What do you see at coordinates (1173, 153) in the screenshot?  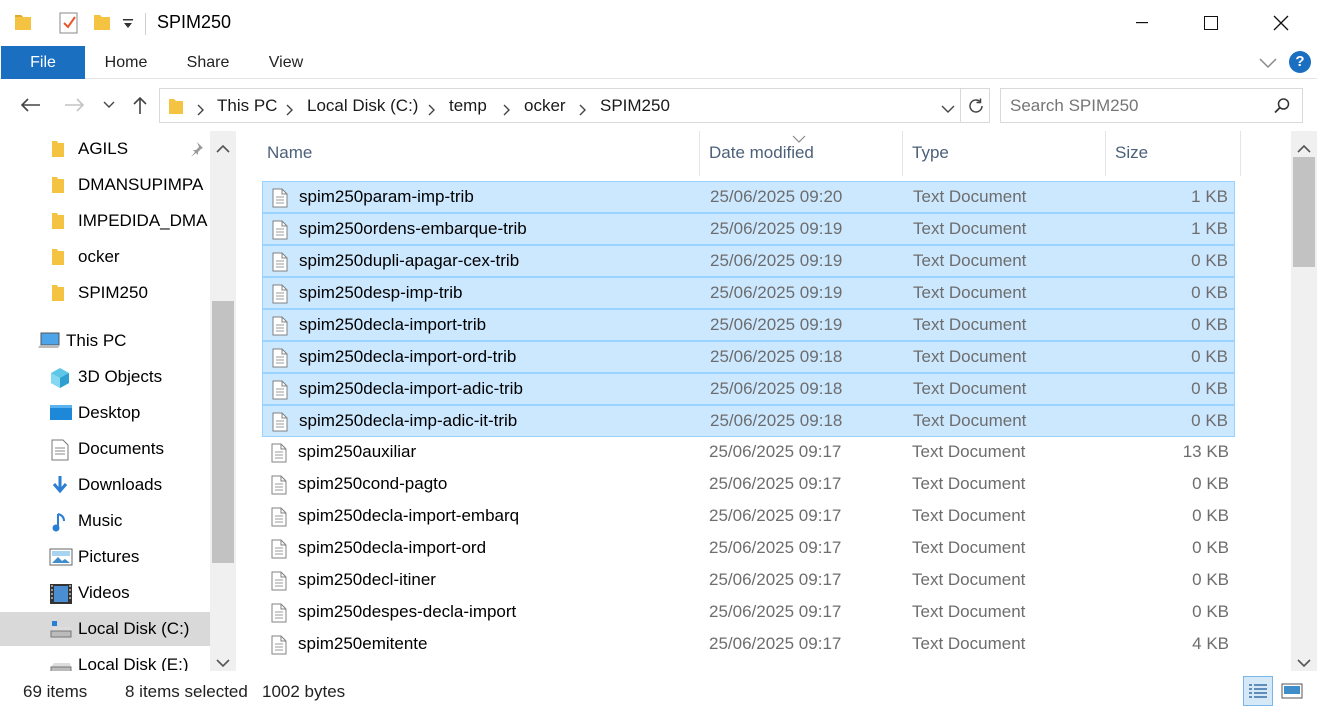 I see `column-header-size: Size` at bounding box center [1173, 153].